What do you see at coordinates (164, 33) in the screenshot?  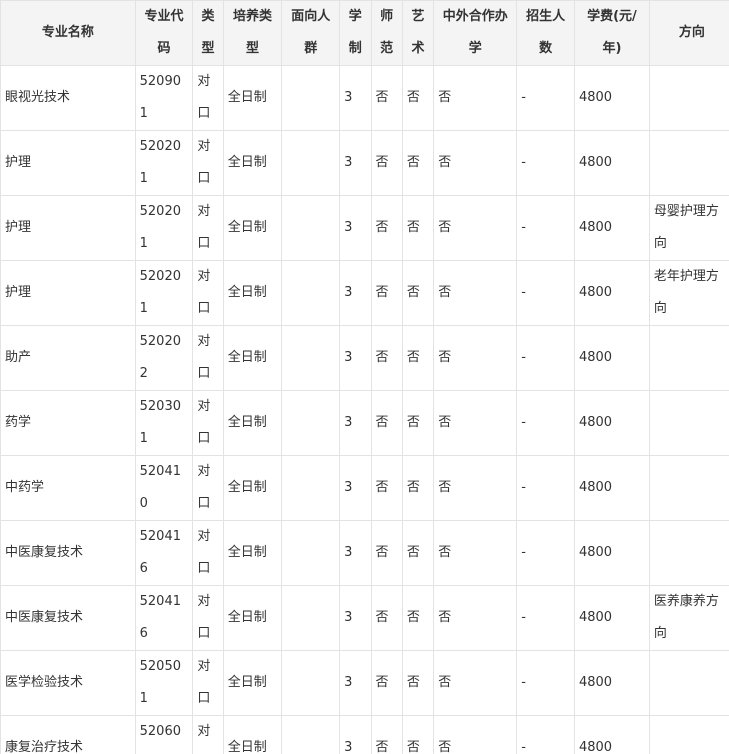 I see `header-cell: 专业代码` at bounding box center [164, 33].